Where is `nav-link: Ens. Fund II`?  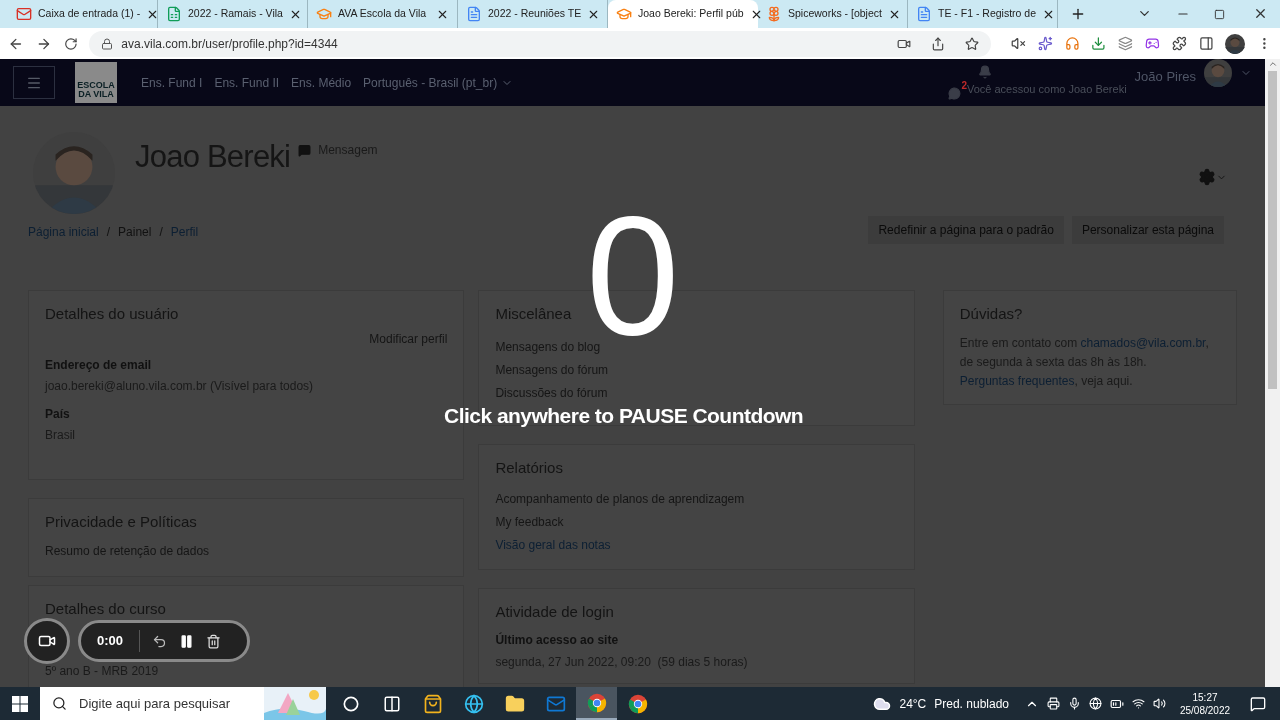
nav-link: Ens. Fund II is located at coordinates (247, 82).